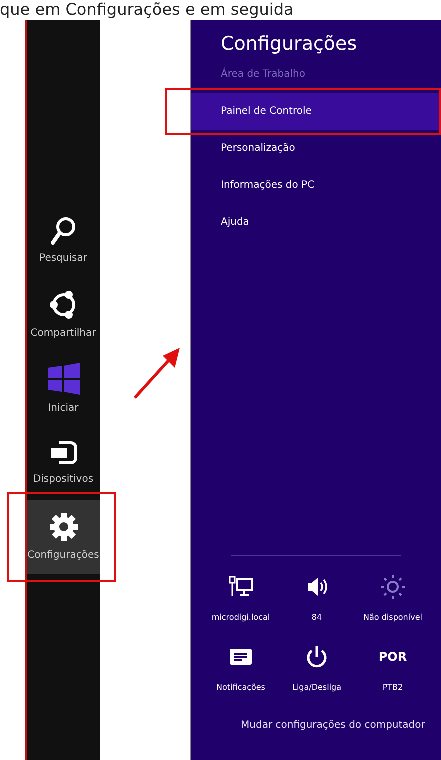  What do you see at coordinates (316, 185) in the screenshot?
I see `menu-item: Informações do PC` at bounding box center [316, 185].